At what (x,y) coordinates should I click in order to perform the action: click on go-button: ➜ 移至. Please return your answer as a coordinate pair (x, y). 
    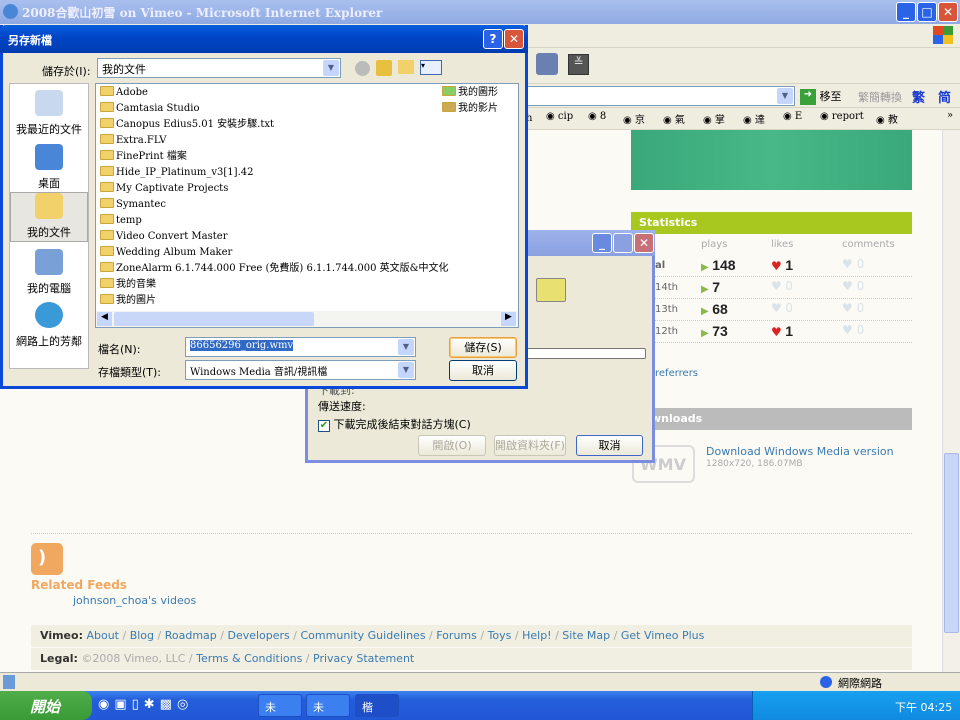
    Looking at the image, I should click on (821, 97).